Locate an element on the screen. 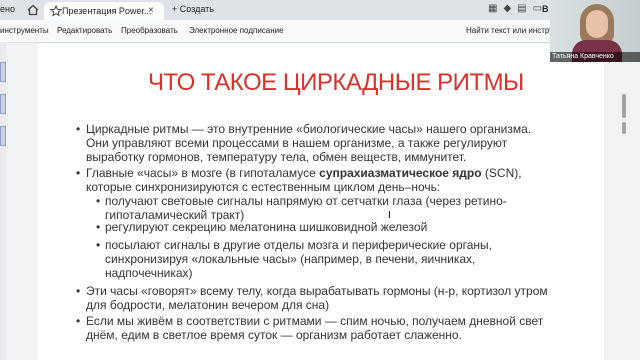 Image resolution: width=640 pixels, height=360 pixels. pin-icon: ◆ is located at coordinates (507, 8).